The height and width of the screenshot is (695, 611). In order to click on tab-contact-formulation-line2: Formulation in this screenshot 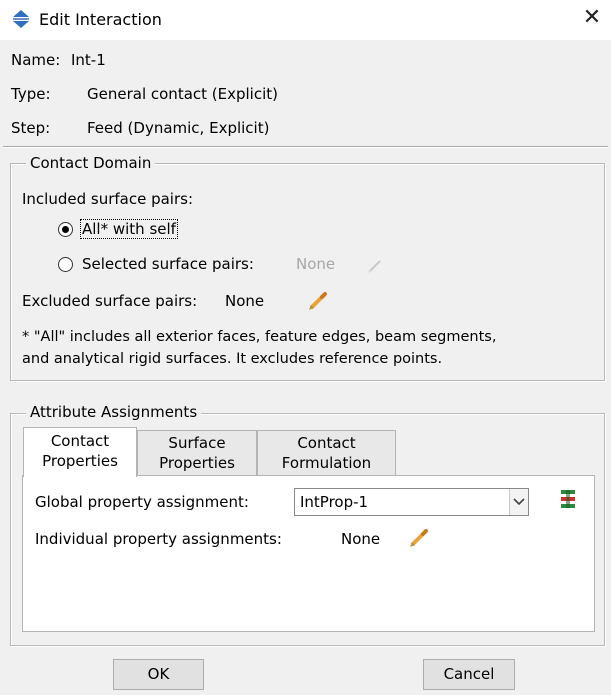, I will do `click(326, 463)`.